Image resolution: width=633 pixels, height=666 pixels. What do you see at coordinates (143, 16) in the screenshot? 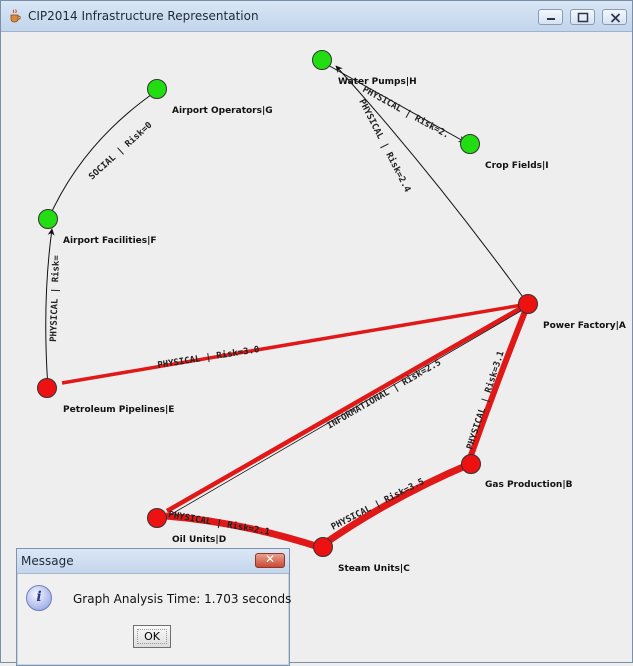
I see `window-title: CIP2014 Infrastructure Representation` at bounding box center [143, 16].